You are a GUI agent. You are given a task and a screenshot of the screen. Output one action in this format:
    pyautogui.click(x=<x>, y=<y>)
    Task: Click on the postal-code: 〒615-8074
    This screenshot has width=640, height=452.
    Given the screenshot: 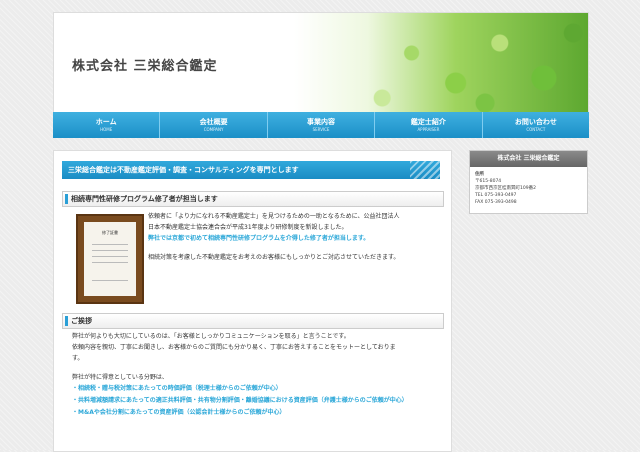 What is the action you would take?
    pyautogui.click(x=488, y=181)
    